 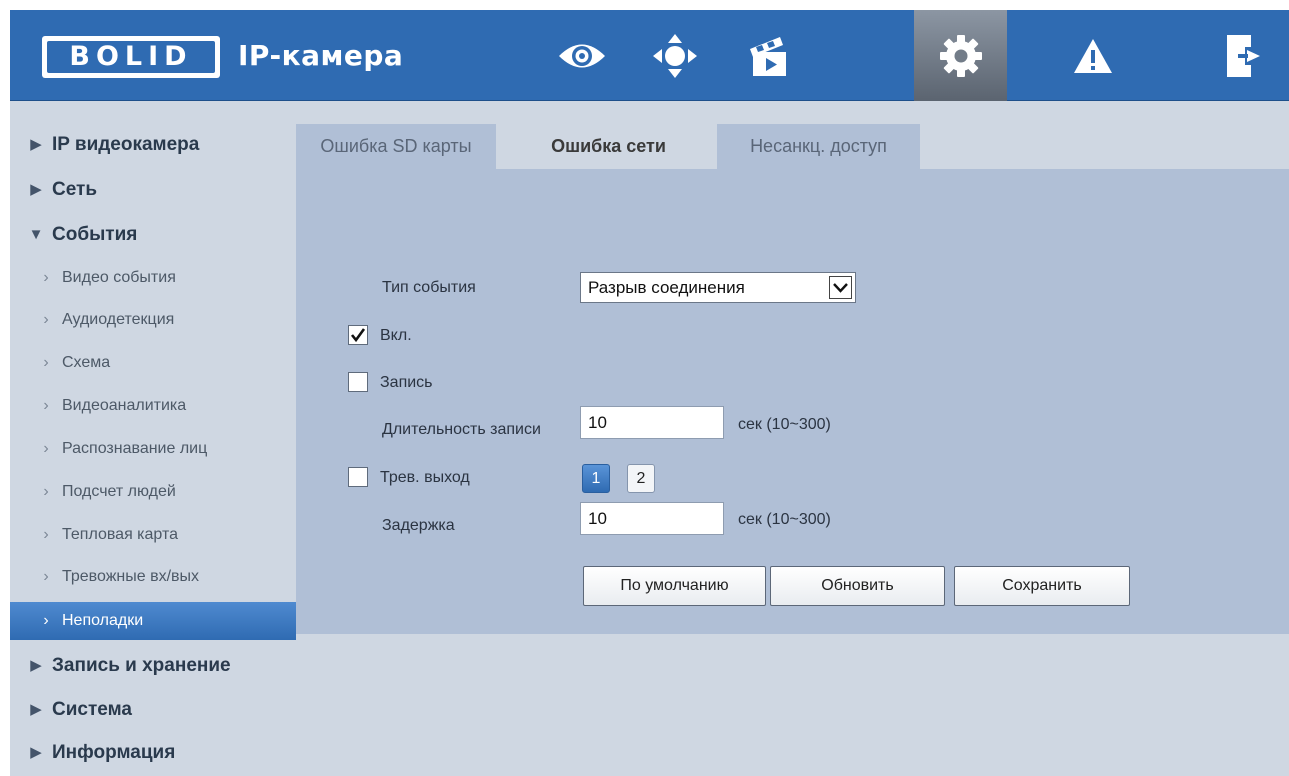 I want to click on sidebar-item-ip-camera: ▶ IP видеокамера, so click(x=153, y=145).